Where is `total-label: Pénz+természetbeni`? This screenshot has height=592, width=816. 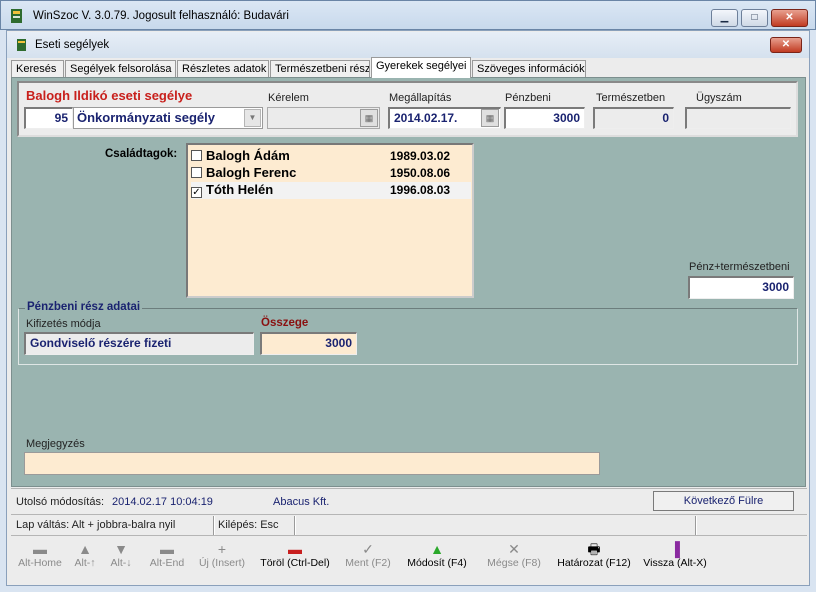 total-label: Pénz+természetbeni is located at coordinates (739, 267).